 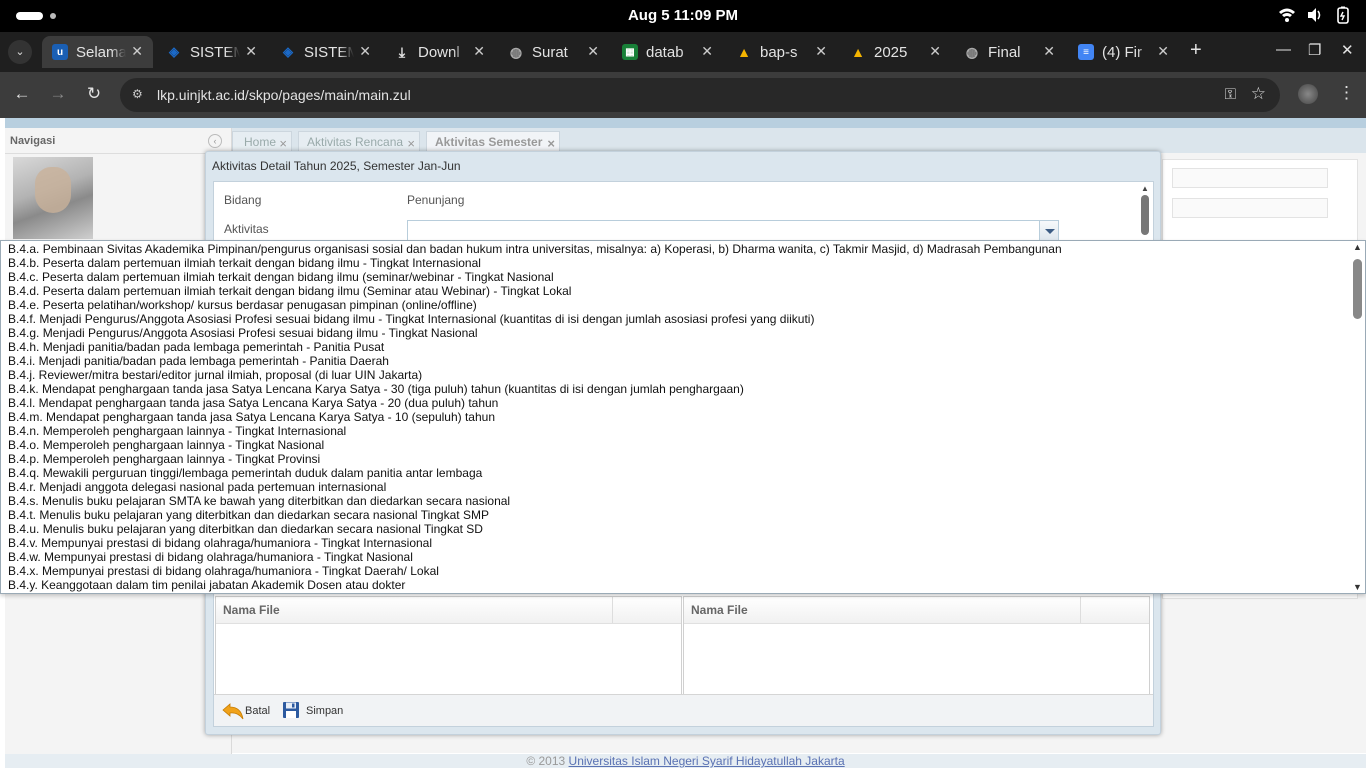 What do you see at coordinates (1287, 15) in the screenshot?
I see `wifi-icon` at bounding box center [1287, 15].